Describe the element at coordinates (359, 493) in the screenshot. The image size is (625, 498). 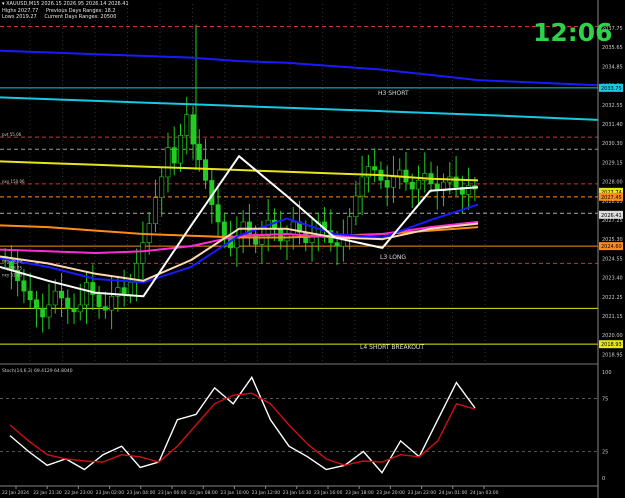
I see `time-tick-label: 23 Jan 18:00` at that location.